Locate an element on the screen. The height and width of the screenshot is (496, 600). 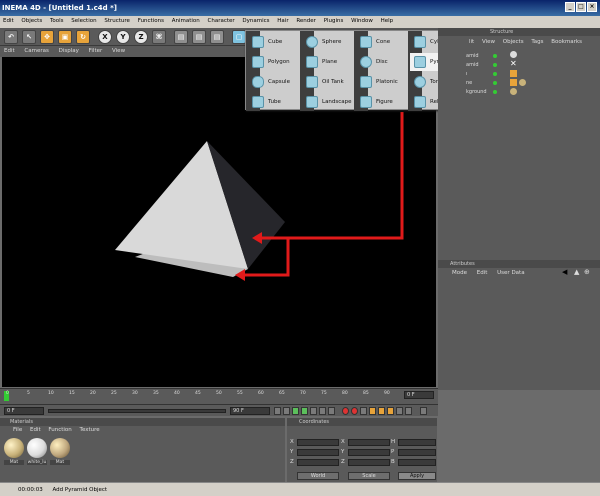
x-tag-icon: ✕ is located at coordinates (513, 64).